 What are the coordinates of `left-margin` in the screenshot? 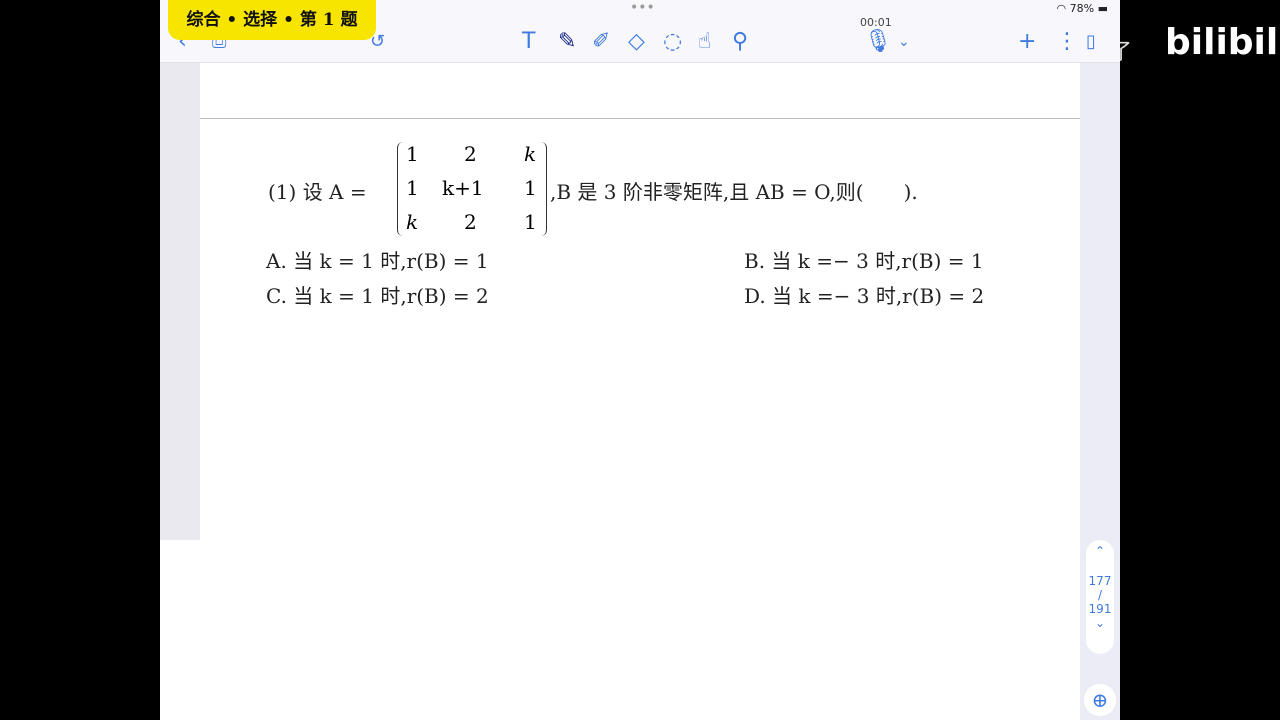 It's located at (180, 301).